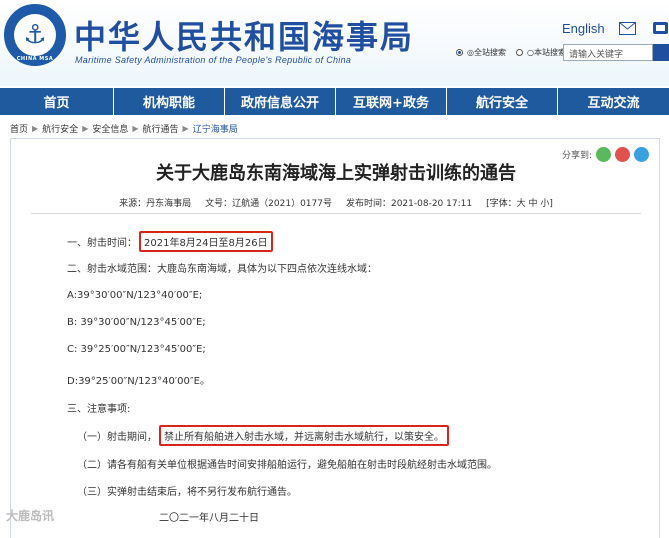 The width and height of the screenshot is (669, 538). I want to click on nav-item-interact: 互动交流, so click(613, 101).